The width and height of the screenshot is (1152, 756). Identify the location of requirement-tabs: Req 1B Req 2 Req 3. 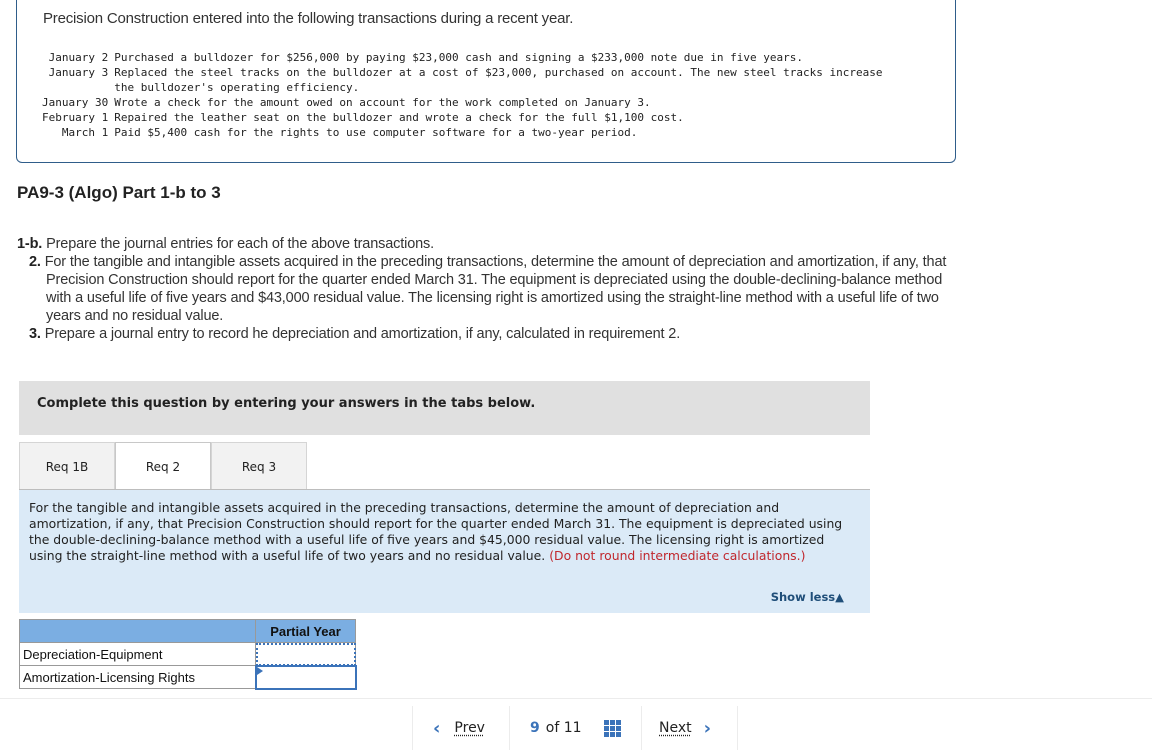
(163, 466).